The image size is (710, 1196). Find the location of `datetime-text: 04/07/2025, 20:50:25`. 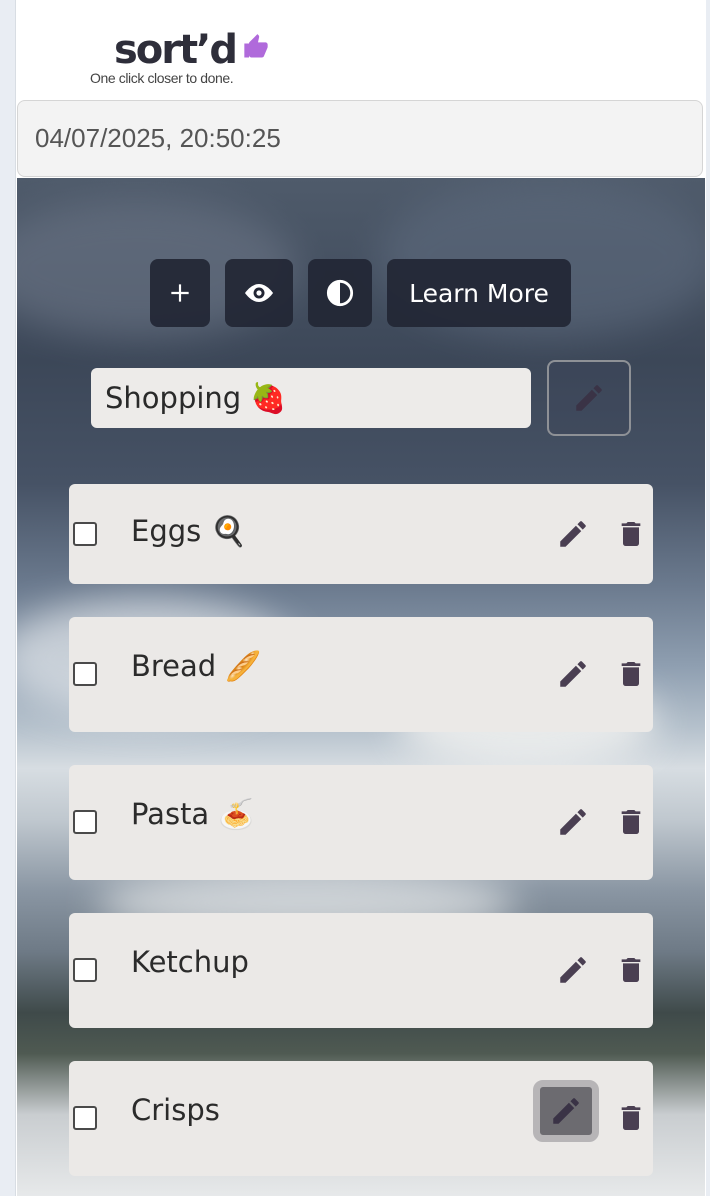

datetime-text: 04/07/2025, 20:50:25 is located at coordinates (158, 138).